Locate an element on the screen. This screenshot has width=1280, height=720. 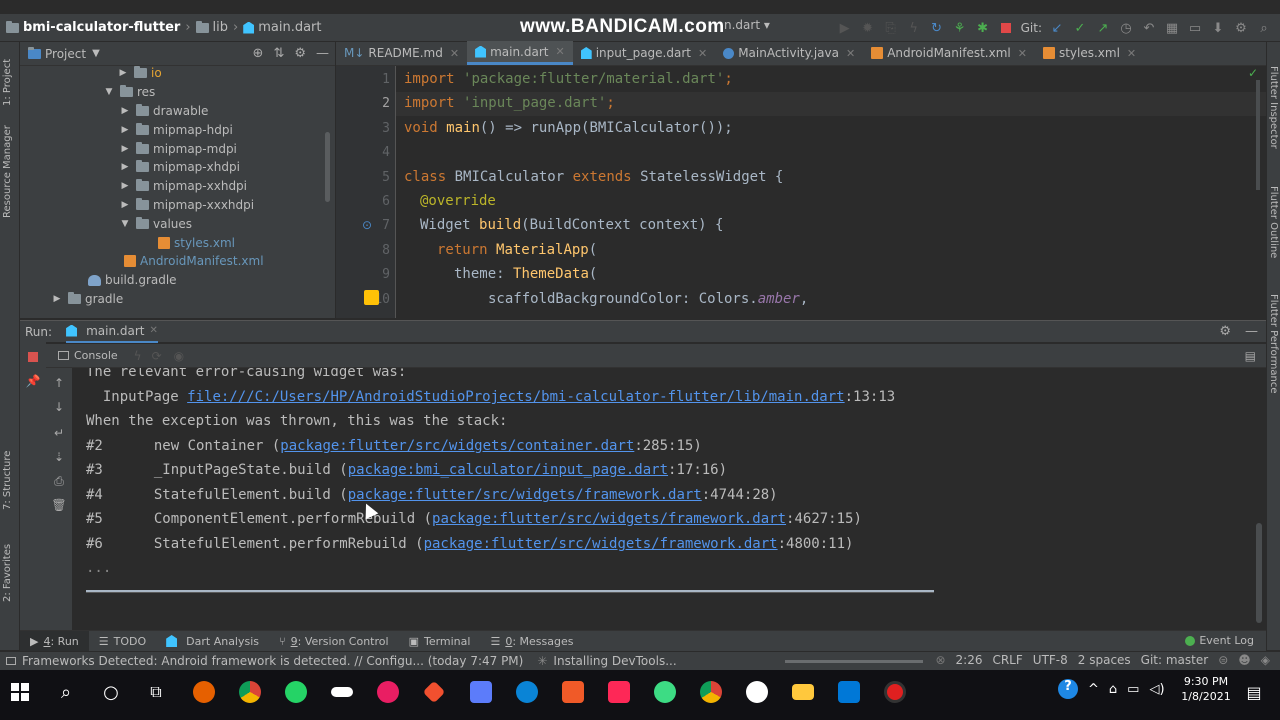
hot-restart-icon: ↻ is located at coordinates (937, 28).